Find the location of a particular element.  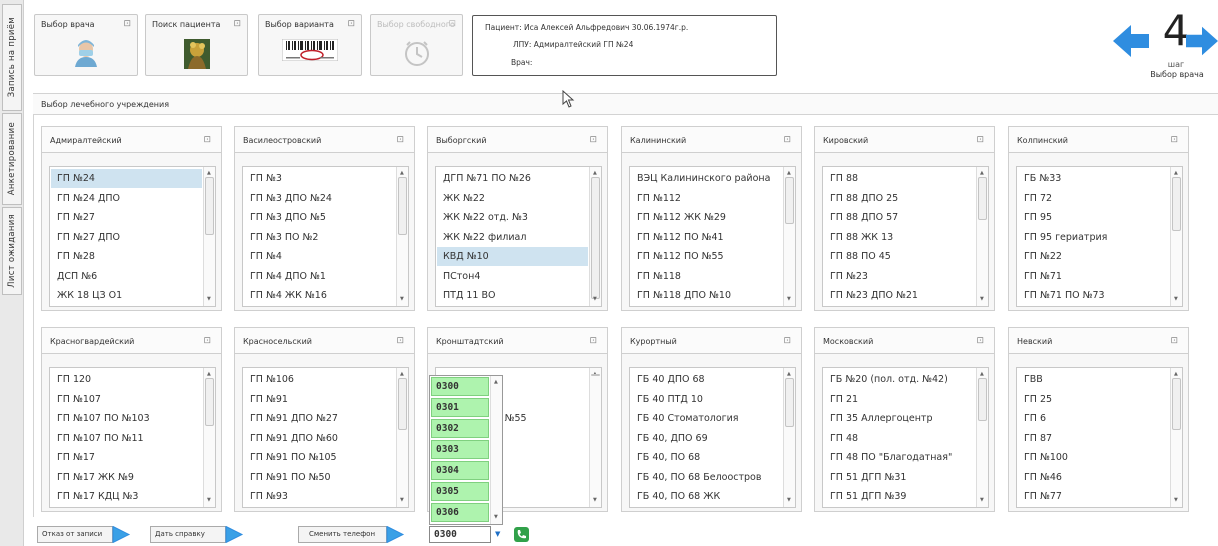

clinic-list-item: ПТД 11 ВО is located at coordinates (512, 295).